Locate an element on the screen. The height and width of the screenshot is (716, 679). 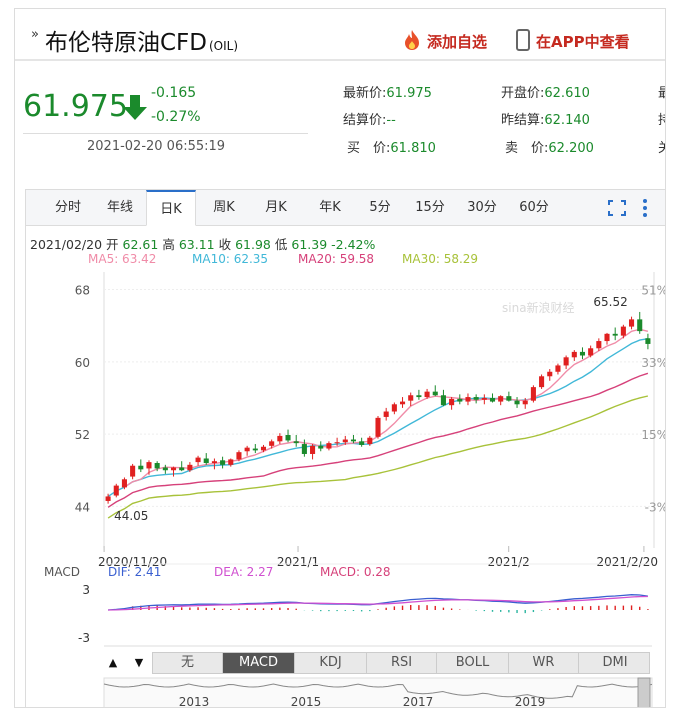
ma30-line is located at coordinates (378, 457).